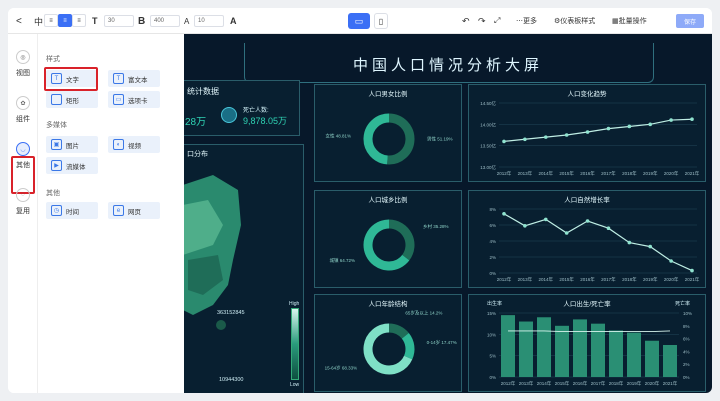 The height and width of the screenshot is (401, 720). I want to click on rail-item-component: ✿ 组件, so click(23, 113).